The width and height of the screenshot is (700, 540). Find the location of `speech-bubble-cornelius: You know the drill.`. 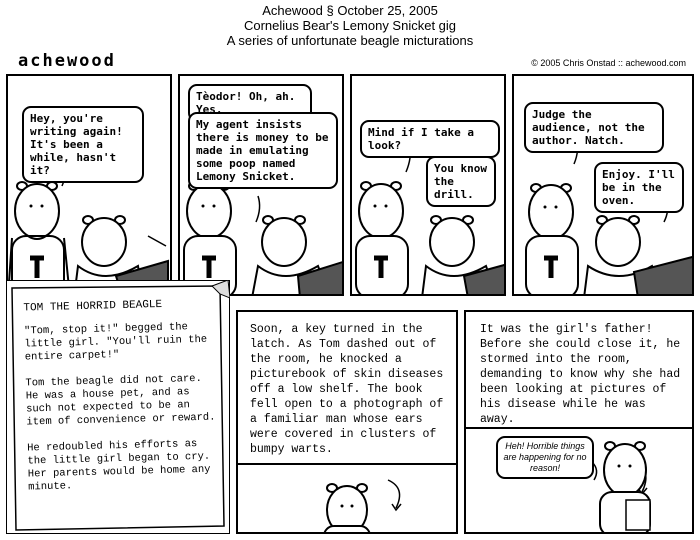

speech-bubble-cornelius: You know the drill. is located at coordinates (461, 181).